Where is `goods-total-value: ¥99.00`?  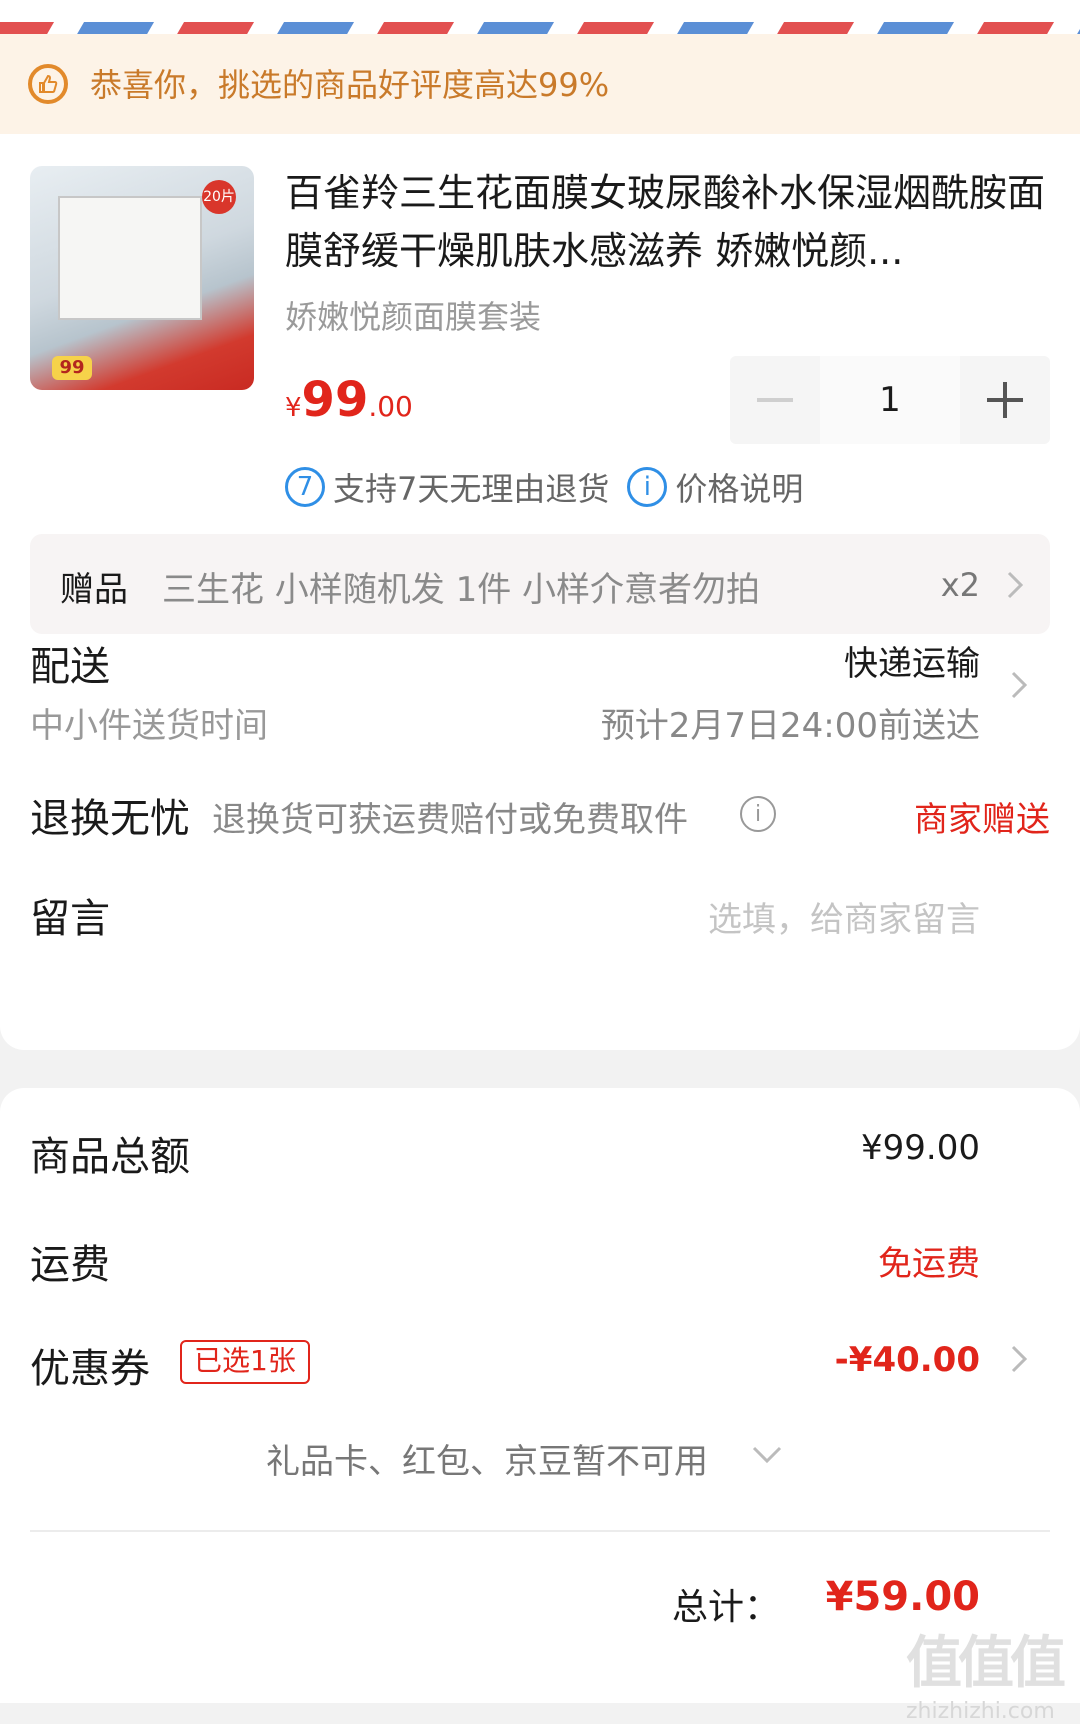 goods-total-value: ¥99.00 is located at coordinates (920, 1148).